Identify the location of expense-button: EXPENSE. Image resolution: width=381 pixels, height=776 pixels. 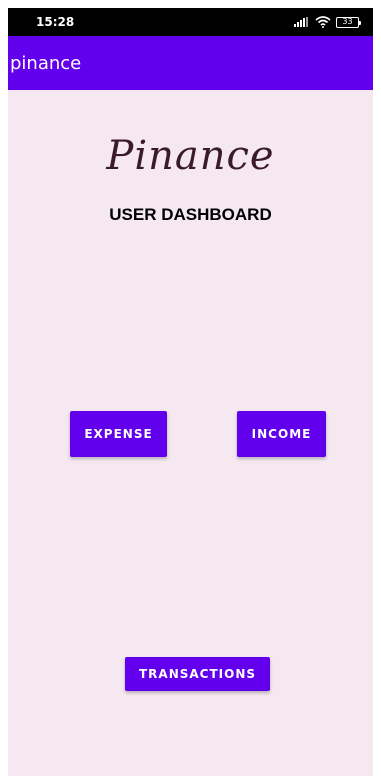
(118, 434).